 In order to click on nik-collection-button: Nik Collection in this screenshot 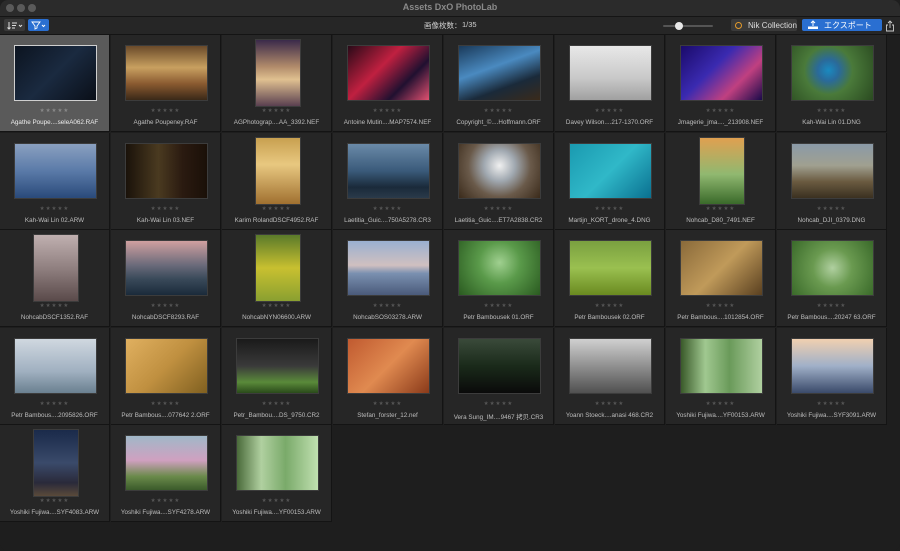, I will do `click(764, 25)`.